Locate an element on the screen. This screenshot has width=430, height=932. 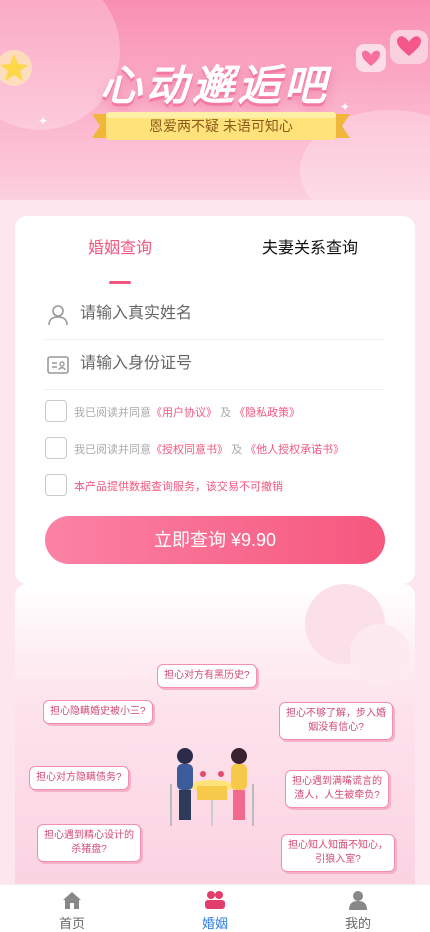
agreement-text: 我已阅读并同意《用户协议》 及 《隐私政策》 is located at coordinates (187, 412).